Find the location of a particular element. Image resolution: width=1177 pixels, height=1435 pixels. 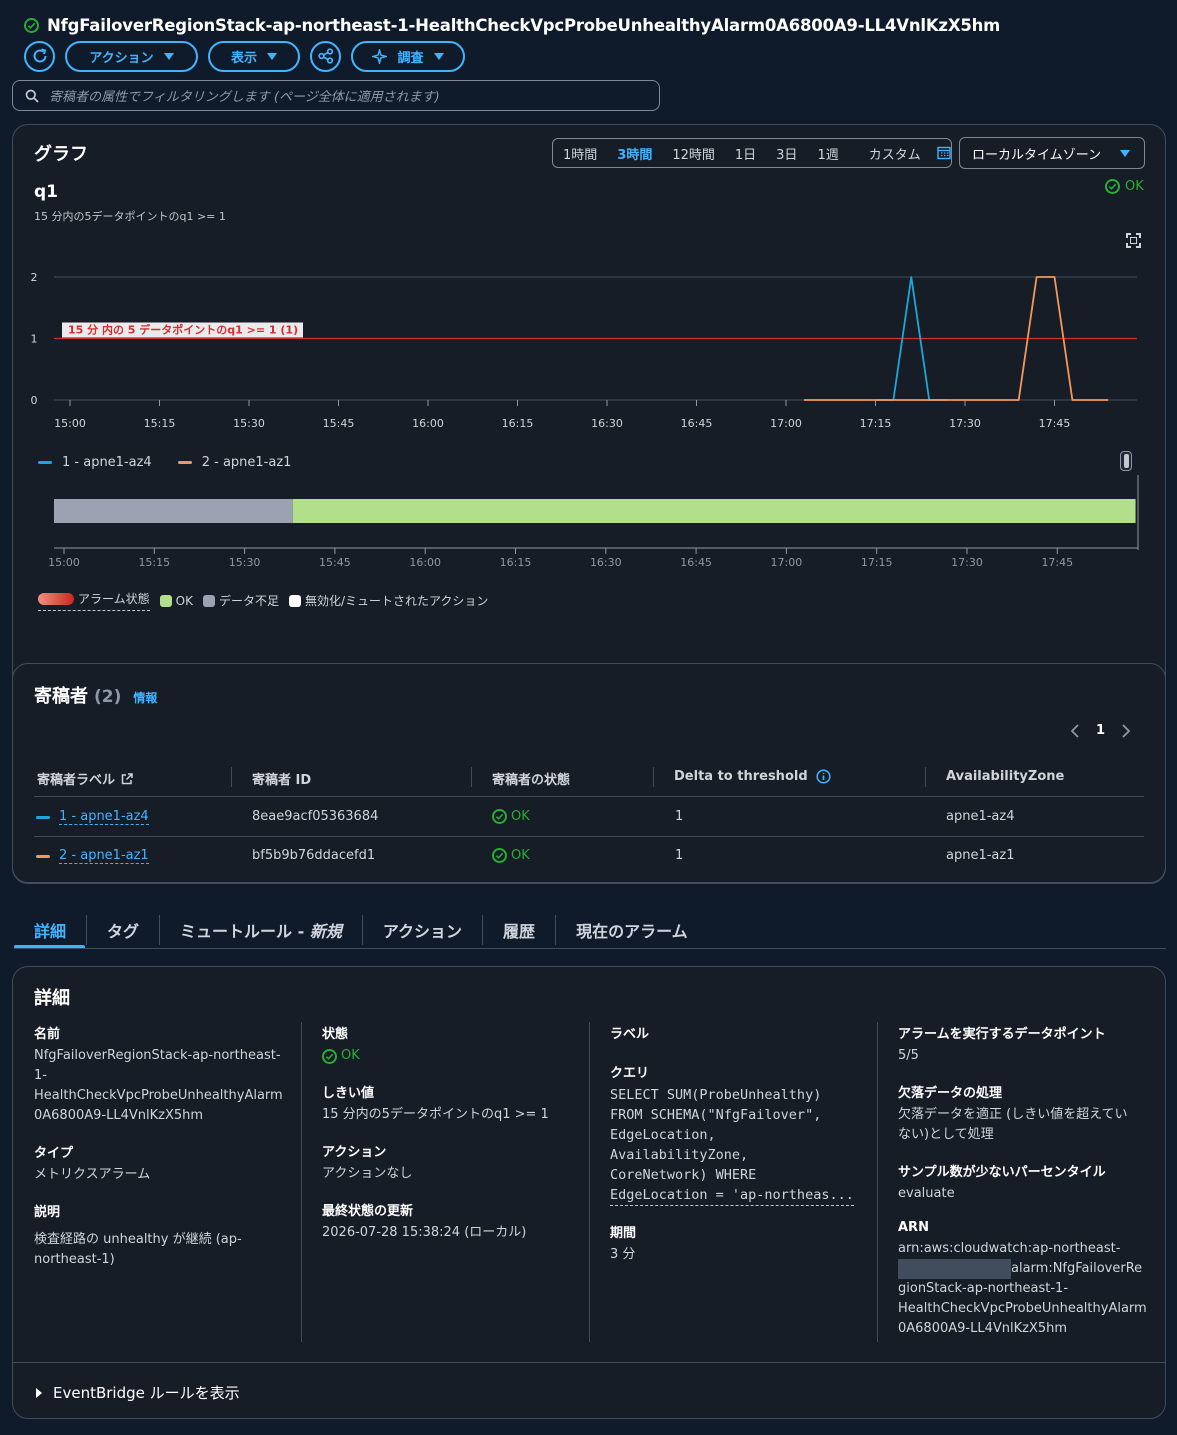

range-1h: 1時間 is located at coordinates (580, 153).